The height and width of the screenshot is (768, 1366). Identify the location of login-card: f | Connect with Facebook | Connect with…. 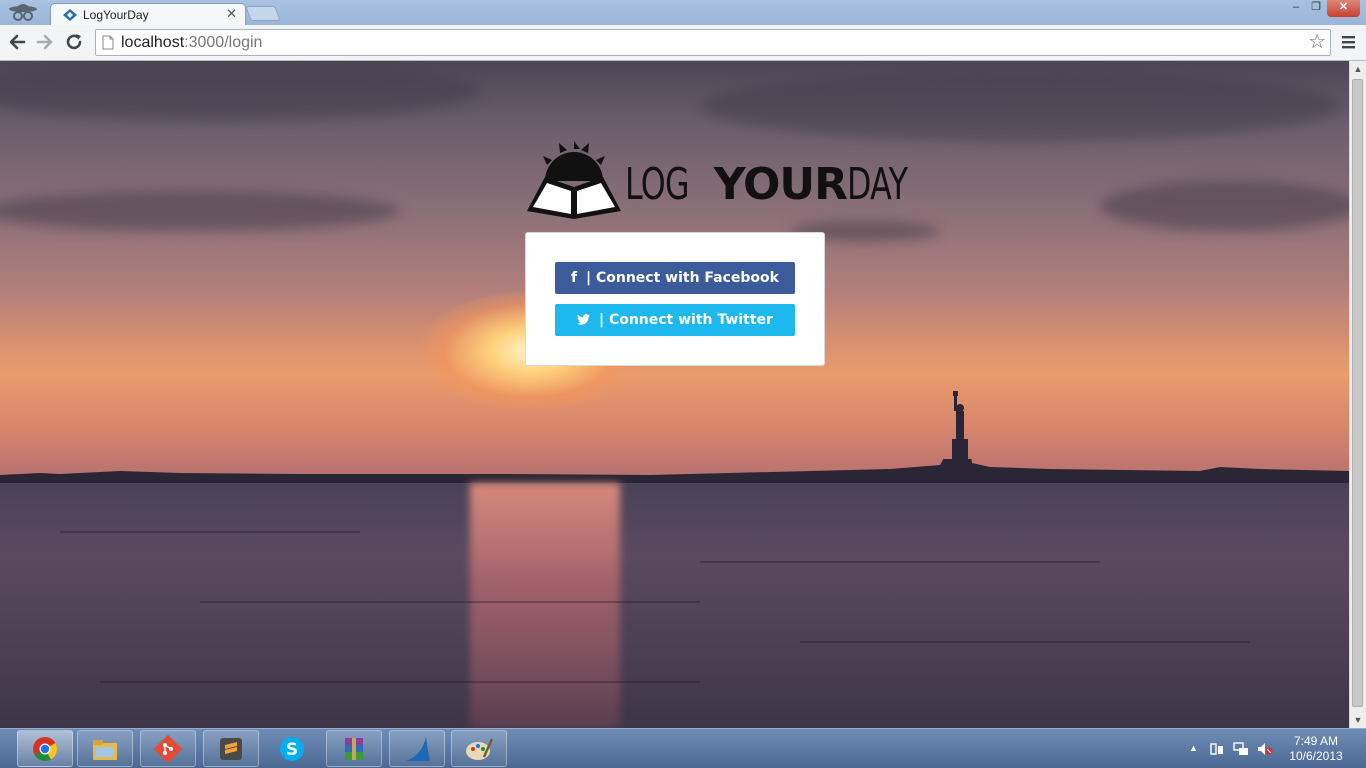
(675, 299).